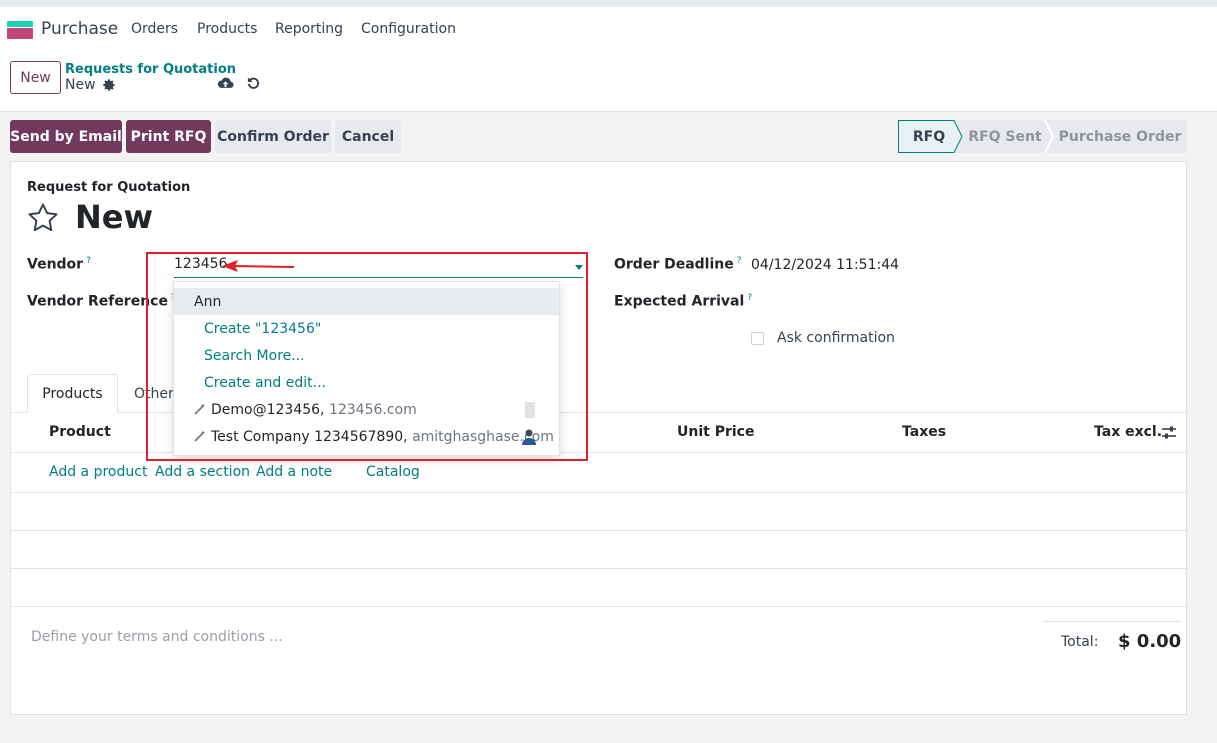  What do you see at coordinates (1128, 432) in the screenshot?
I see `column-tax-excl: Tax excl.` at bounding box center [1128, 432].